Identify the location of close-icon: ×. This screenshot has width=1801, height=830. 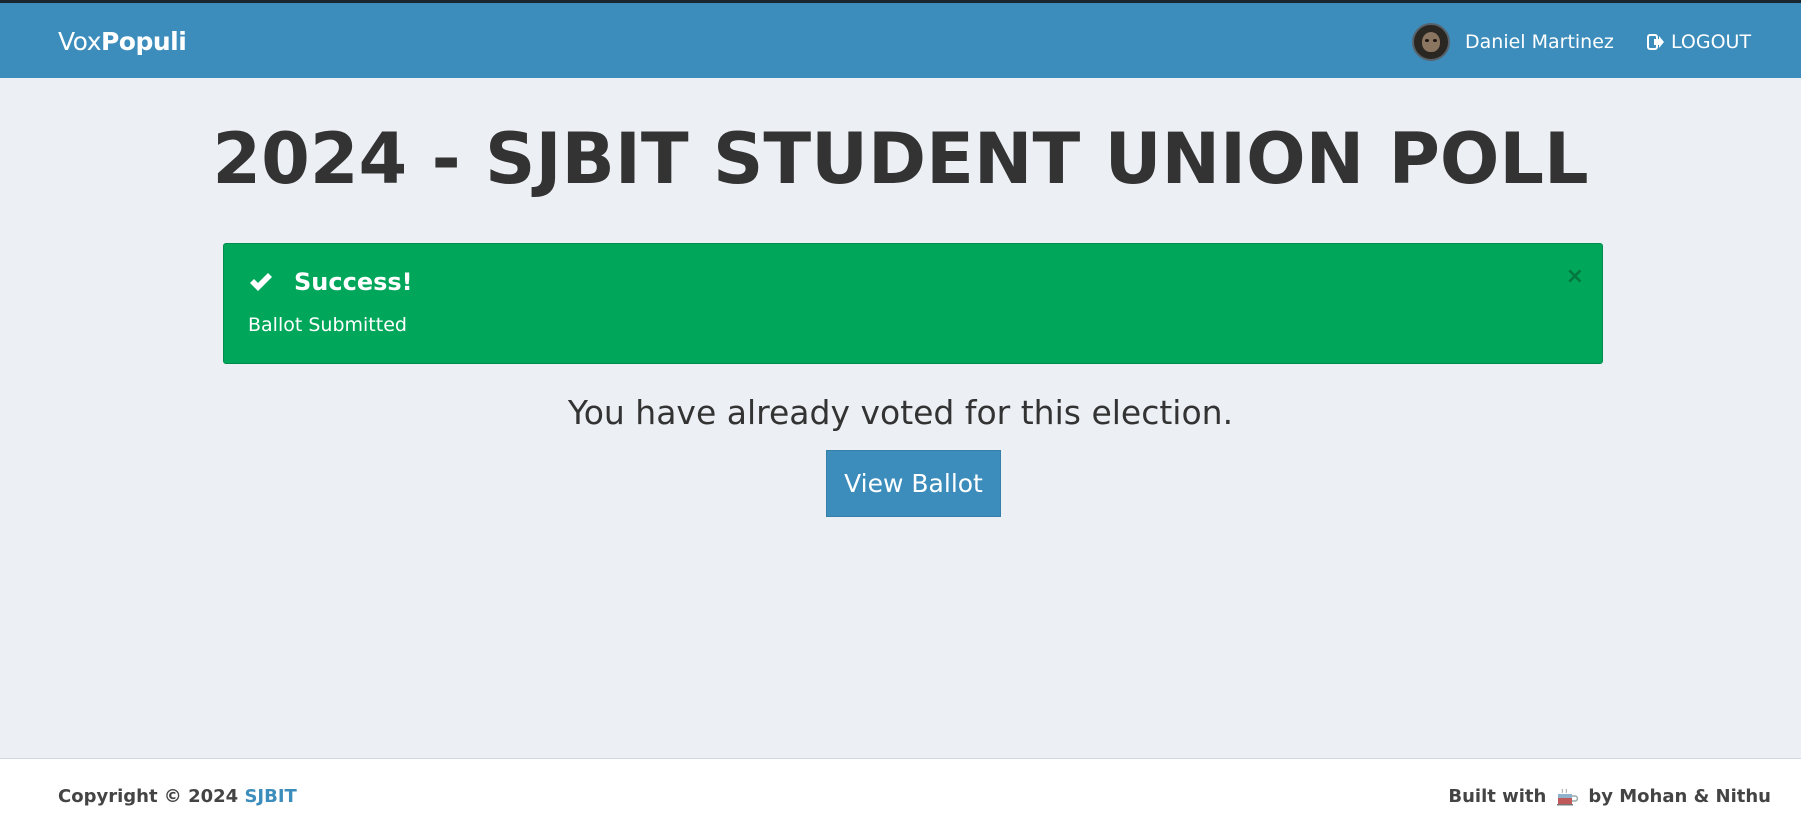
(1575, 277).